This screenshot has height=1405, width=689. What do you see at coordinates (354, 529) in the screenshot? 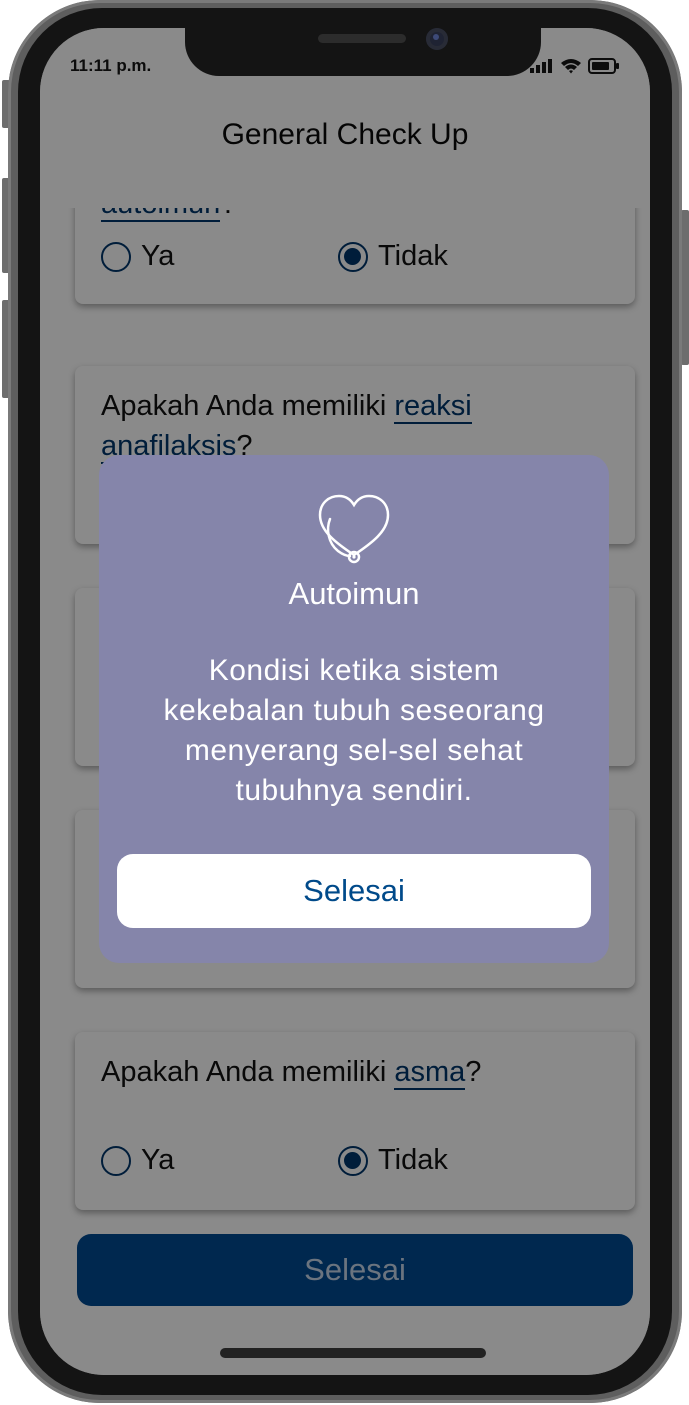
I see `heart-stethoscope-icon` at bounding box center [354, 529].